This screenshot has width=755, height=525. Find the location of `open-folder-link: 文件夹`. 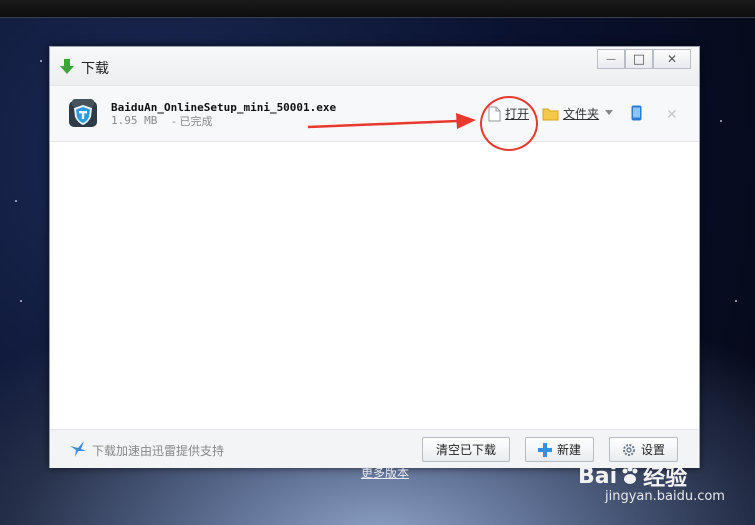

open-folder-link: 文件夹 is located at coordinates (570, 113).